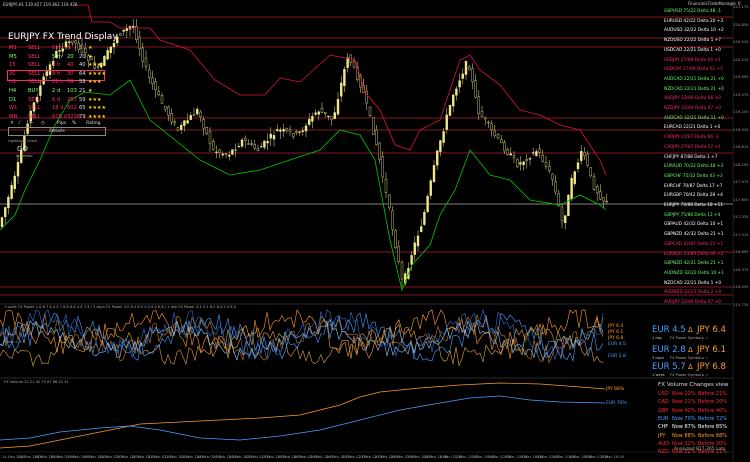 The image size is (750, 462). I want to click on fx-power-week-label: Week > 3.4, so click(14, 342).